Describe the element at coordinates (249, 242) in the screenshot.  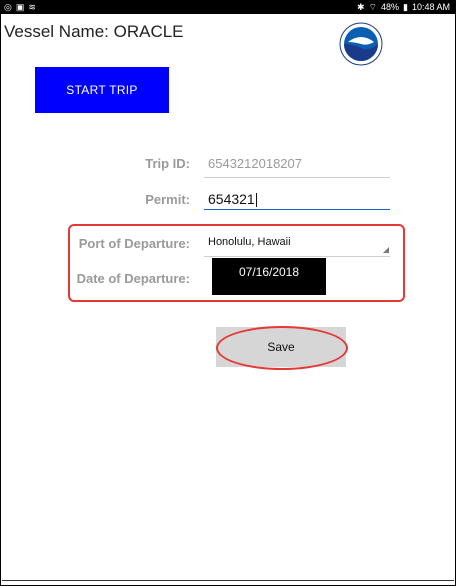
I see `port-dropdown: Honolulu, Hawaii` at that location.